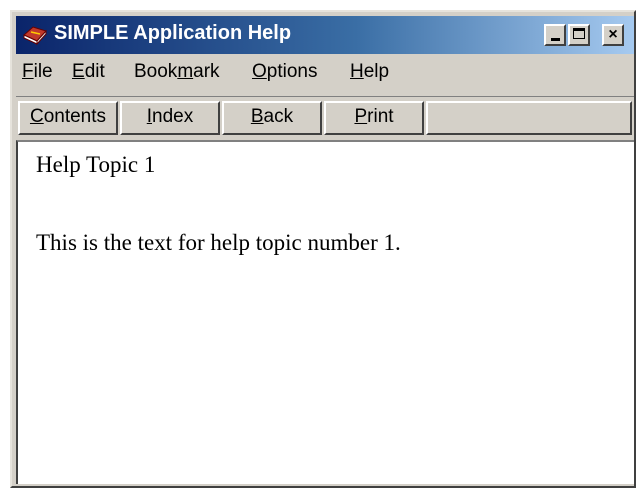 This screenshot has width=638, height=490. I want to click on menu-bookmark-mnemonic: m, so click(185, 71).